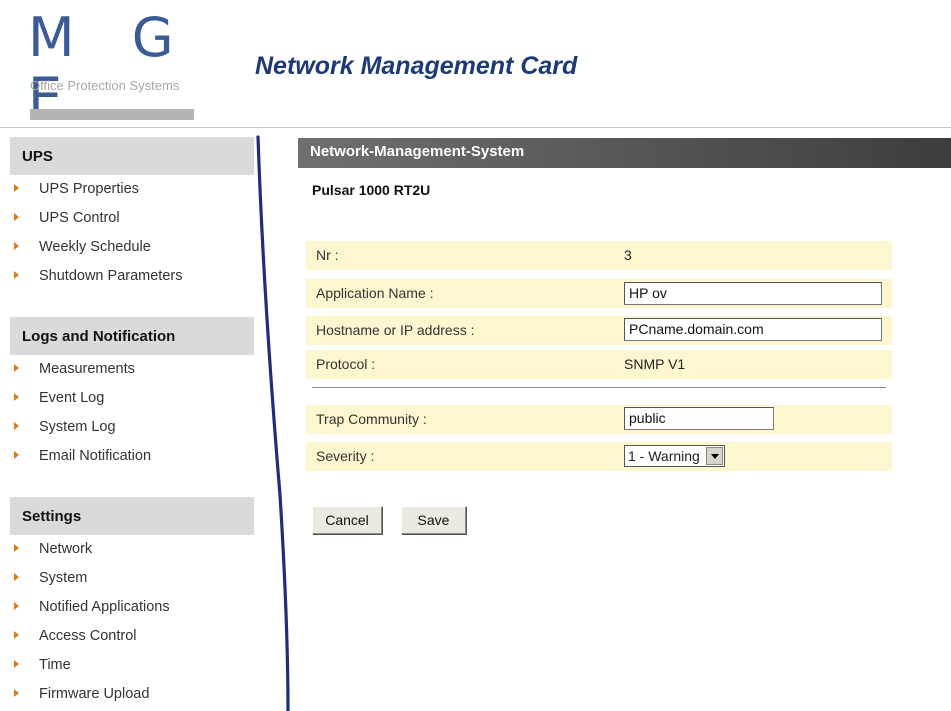  What do you see at coordinates (599, 387) in the screenshot?
I see `form-separator` at bounding box center [599, 387].